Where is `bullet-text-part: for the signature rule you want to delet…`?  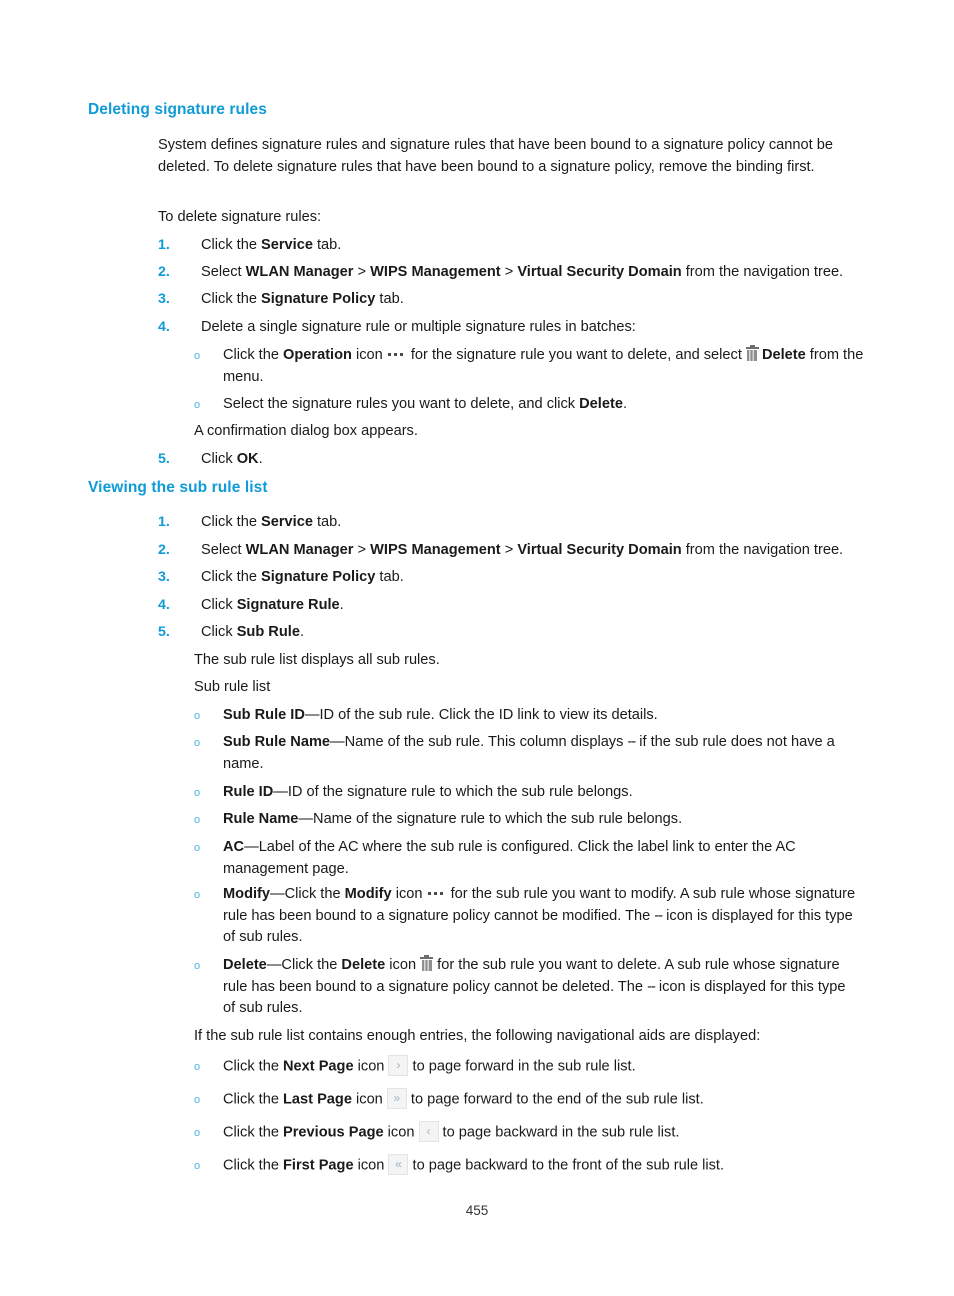 bullet-text-part: for the signature rule you want to delet… is located at coordinates (576, 355).